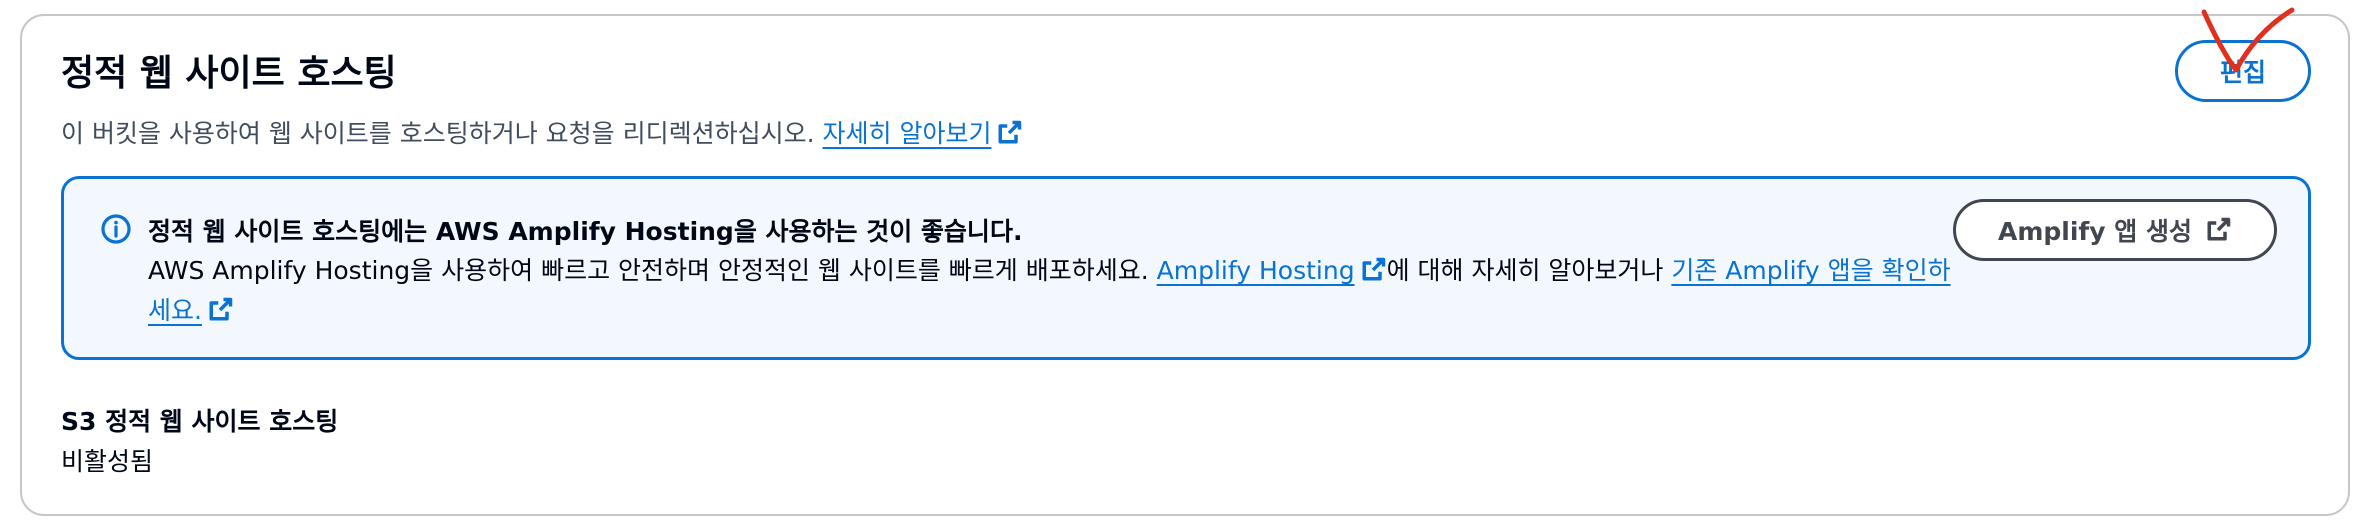  Describe the element at coordinates (2094, 231) in the screenshot. I see `create-amplify-app-label: Amplify 앱 생성` at that location.